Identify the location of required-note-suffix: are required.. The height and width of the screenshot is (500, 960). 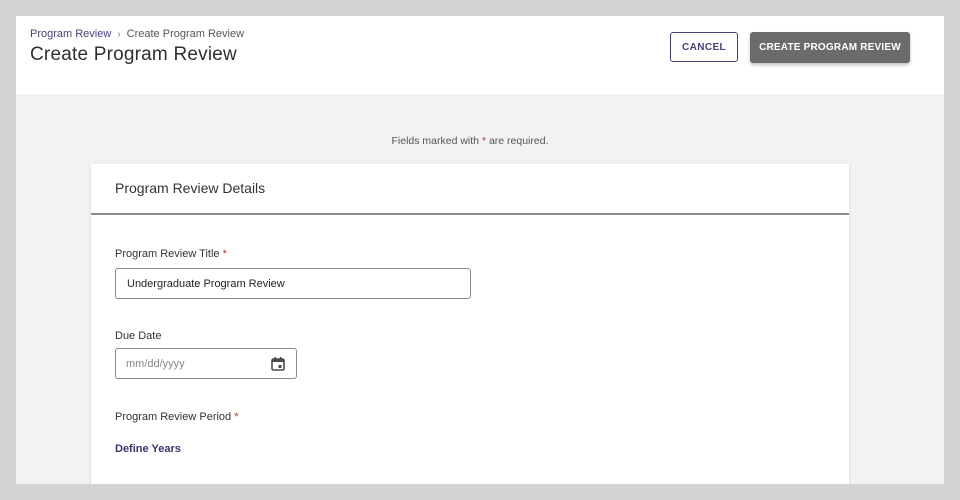
(518, 141).